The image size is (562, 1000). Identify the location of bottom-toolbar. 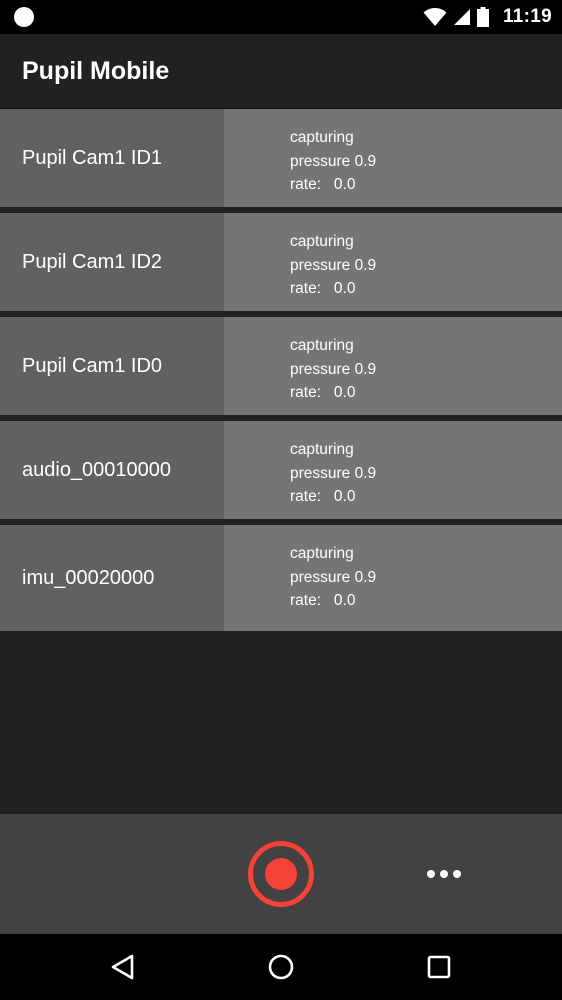
(281, 874).